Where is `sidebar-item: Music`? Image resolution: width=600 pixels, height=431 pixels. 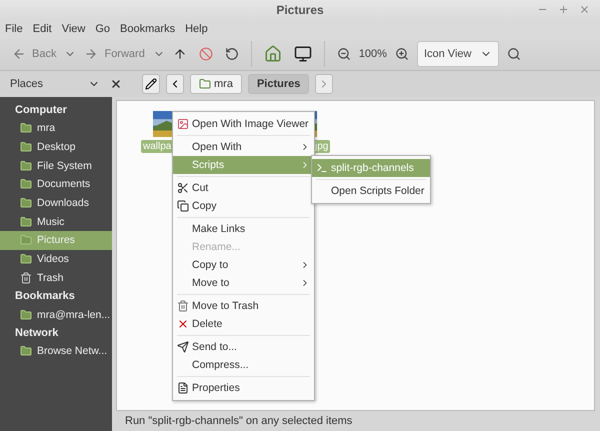 sidebar-item: Music is located at coordinates (56, 222).